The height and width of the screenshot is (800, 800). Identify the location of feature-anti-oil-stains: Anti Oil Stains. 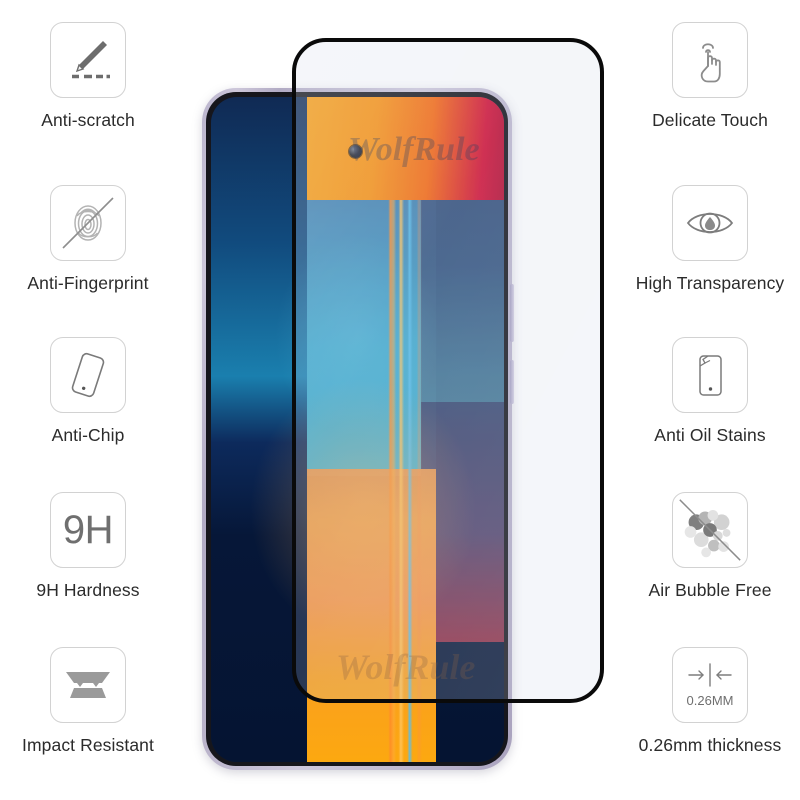
(707, 391).